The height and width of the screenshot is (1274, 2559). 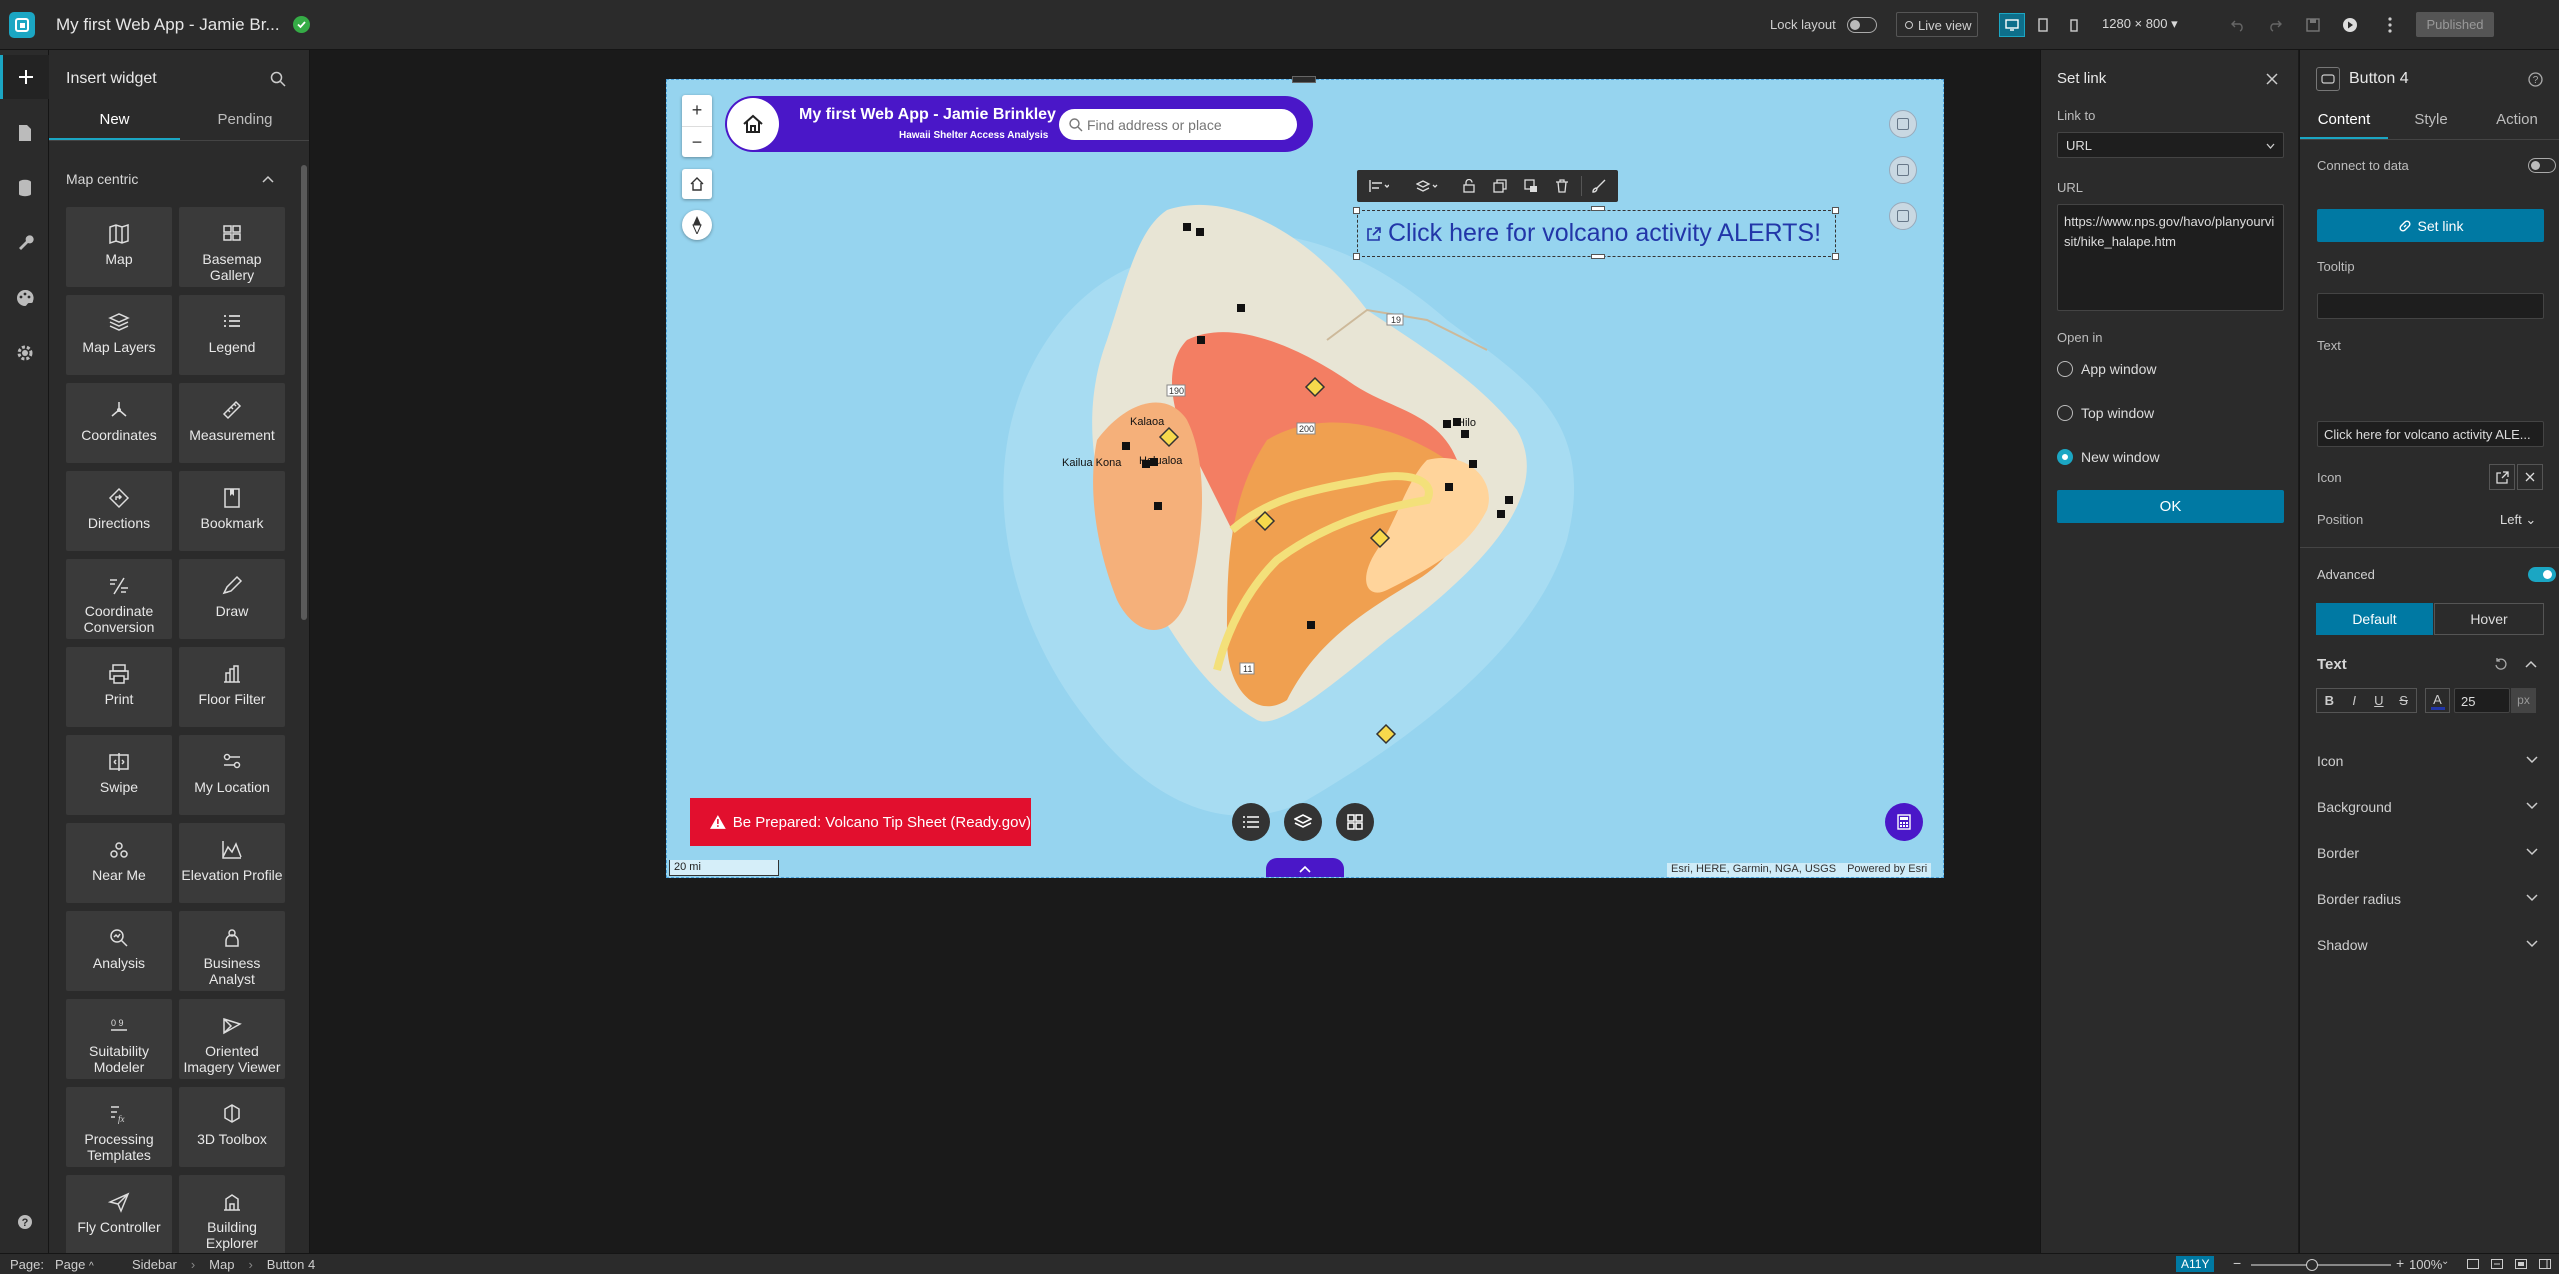 I want to click on app-settings-gear-icon, so click(x=24, y=353).